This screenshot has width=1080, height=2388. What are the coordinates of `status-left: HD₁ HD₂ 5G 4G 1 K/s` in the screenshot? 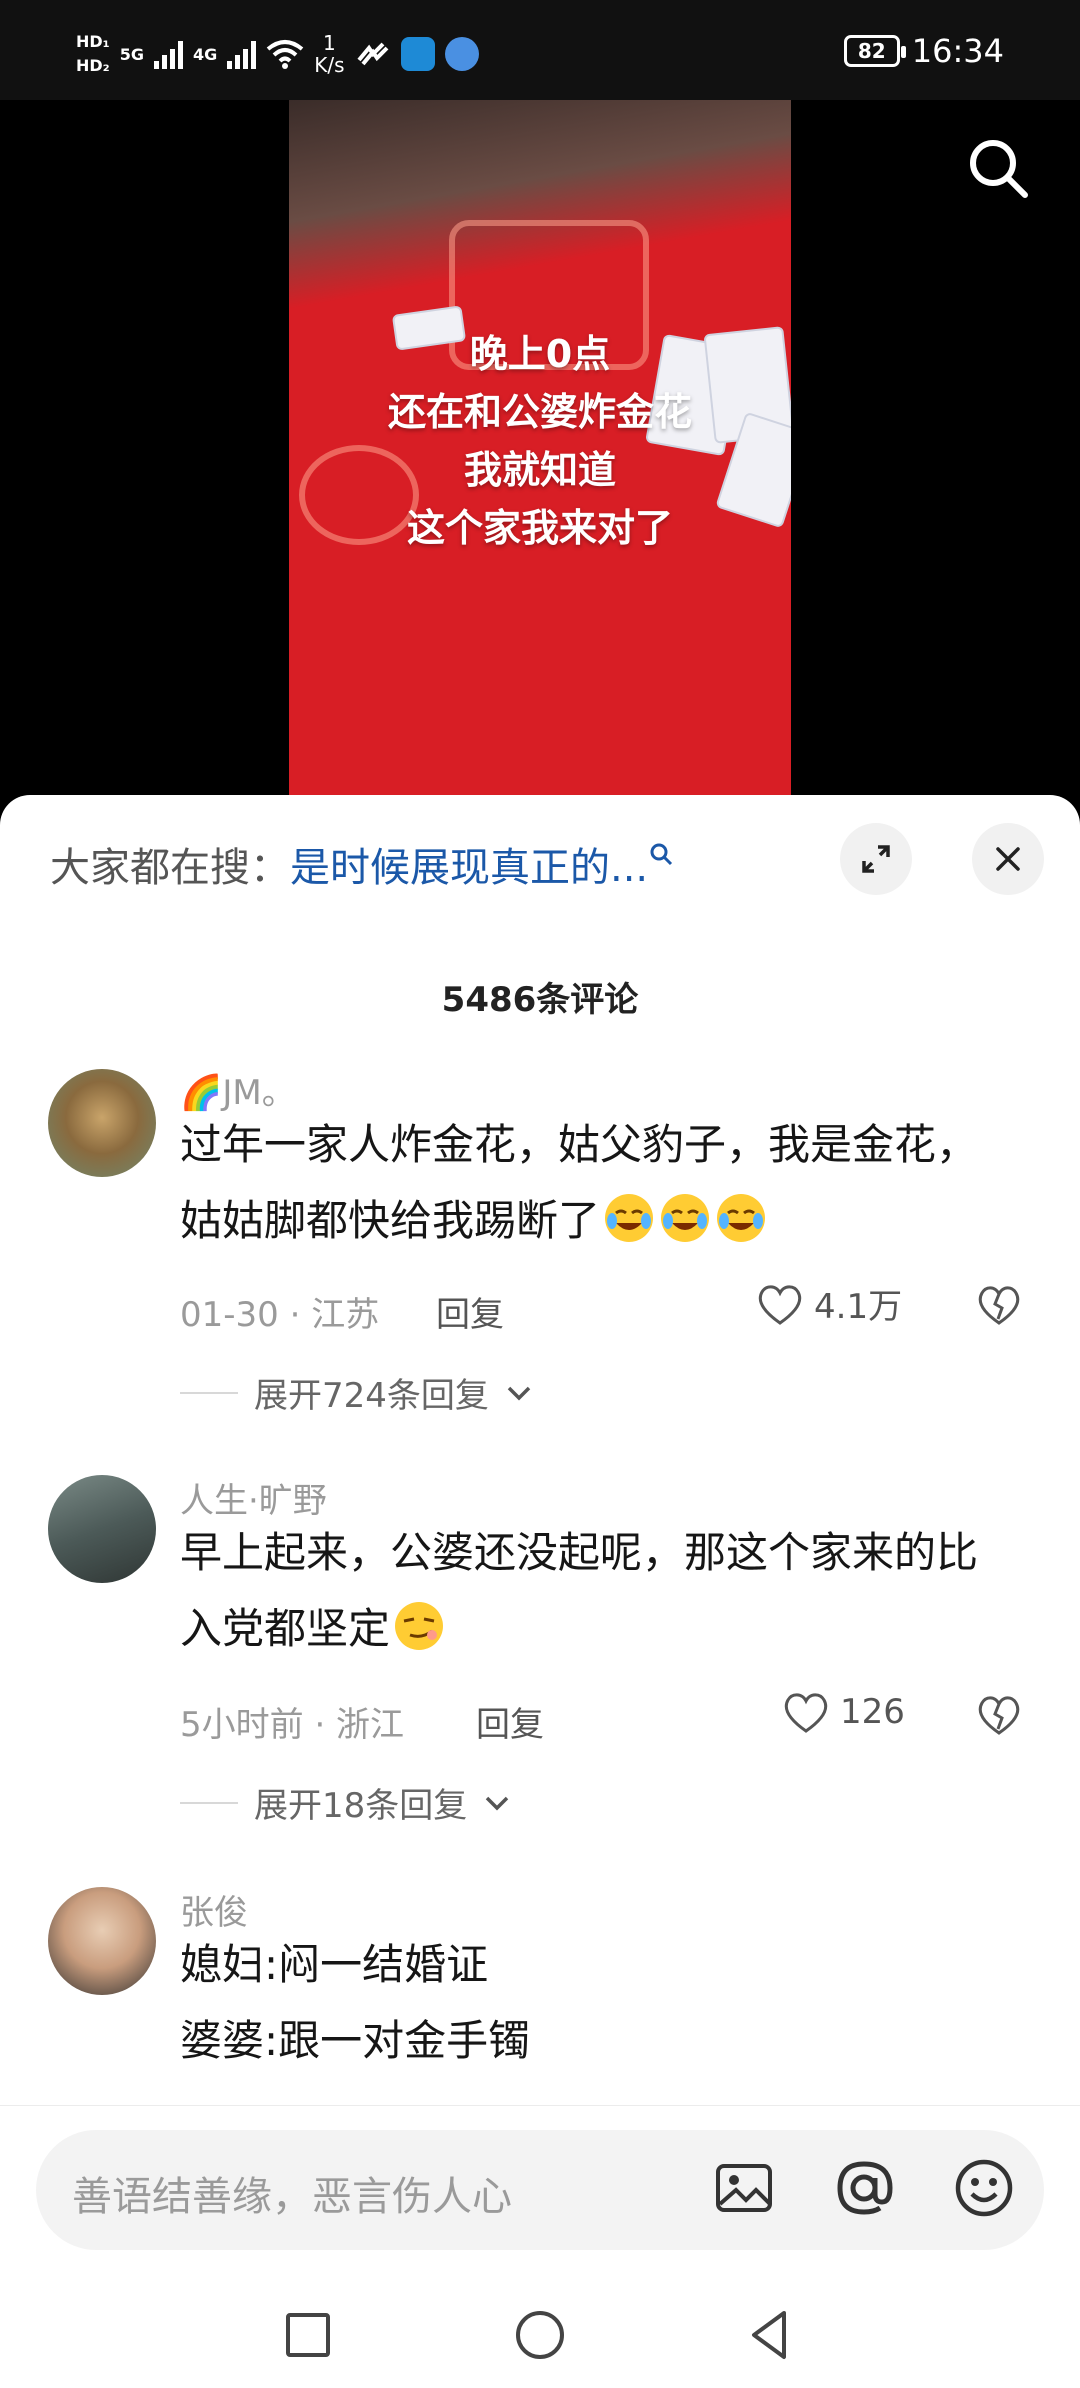 It's located at (277, 54).